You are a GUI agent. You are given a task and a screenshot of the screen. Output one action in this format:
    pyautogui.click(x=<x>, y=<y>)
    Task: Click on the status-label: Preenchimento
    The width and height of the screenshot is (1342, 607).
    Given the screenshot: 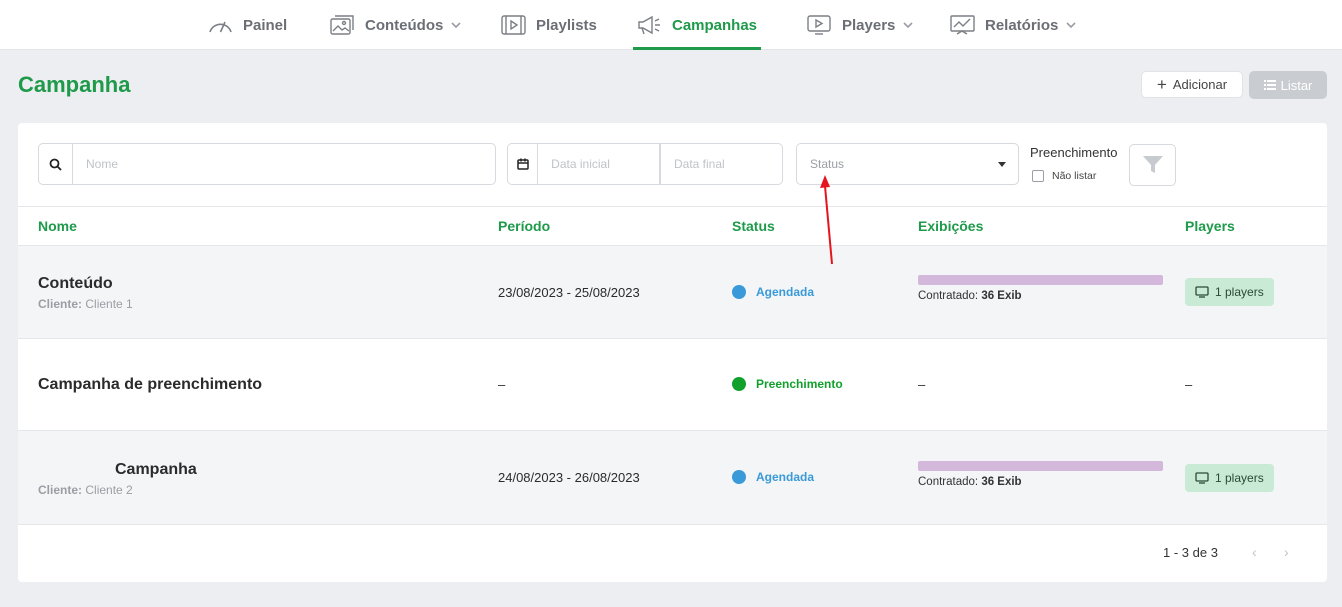 What is the action you would take?
    pyautogui.click(x=799, y=384)
    